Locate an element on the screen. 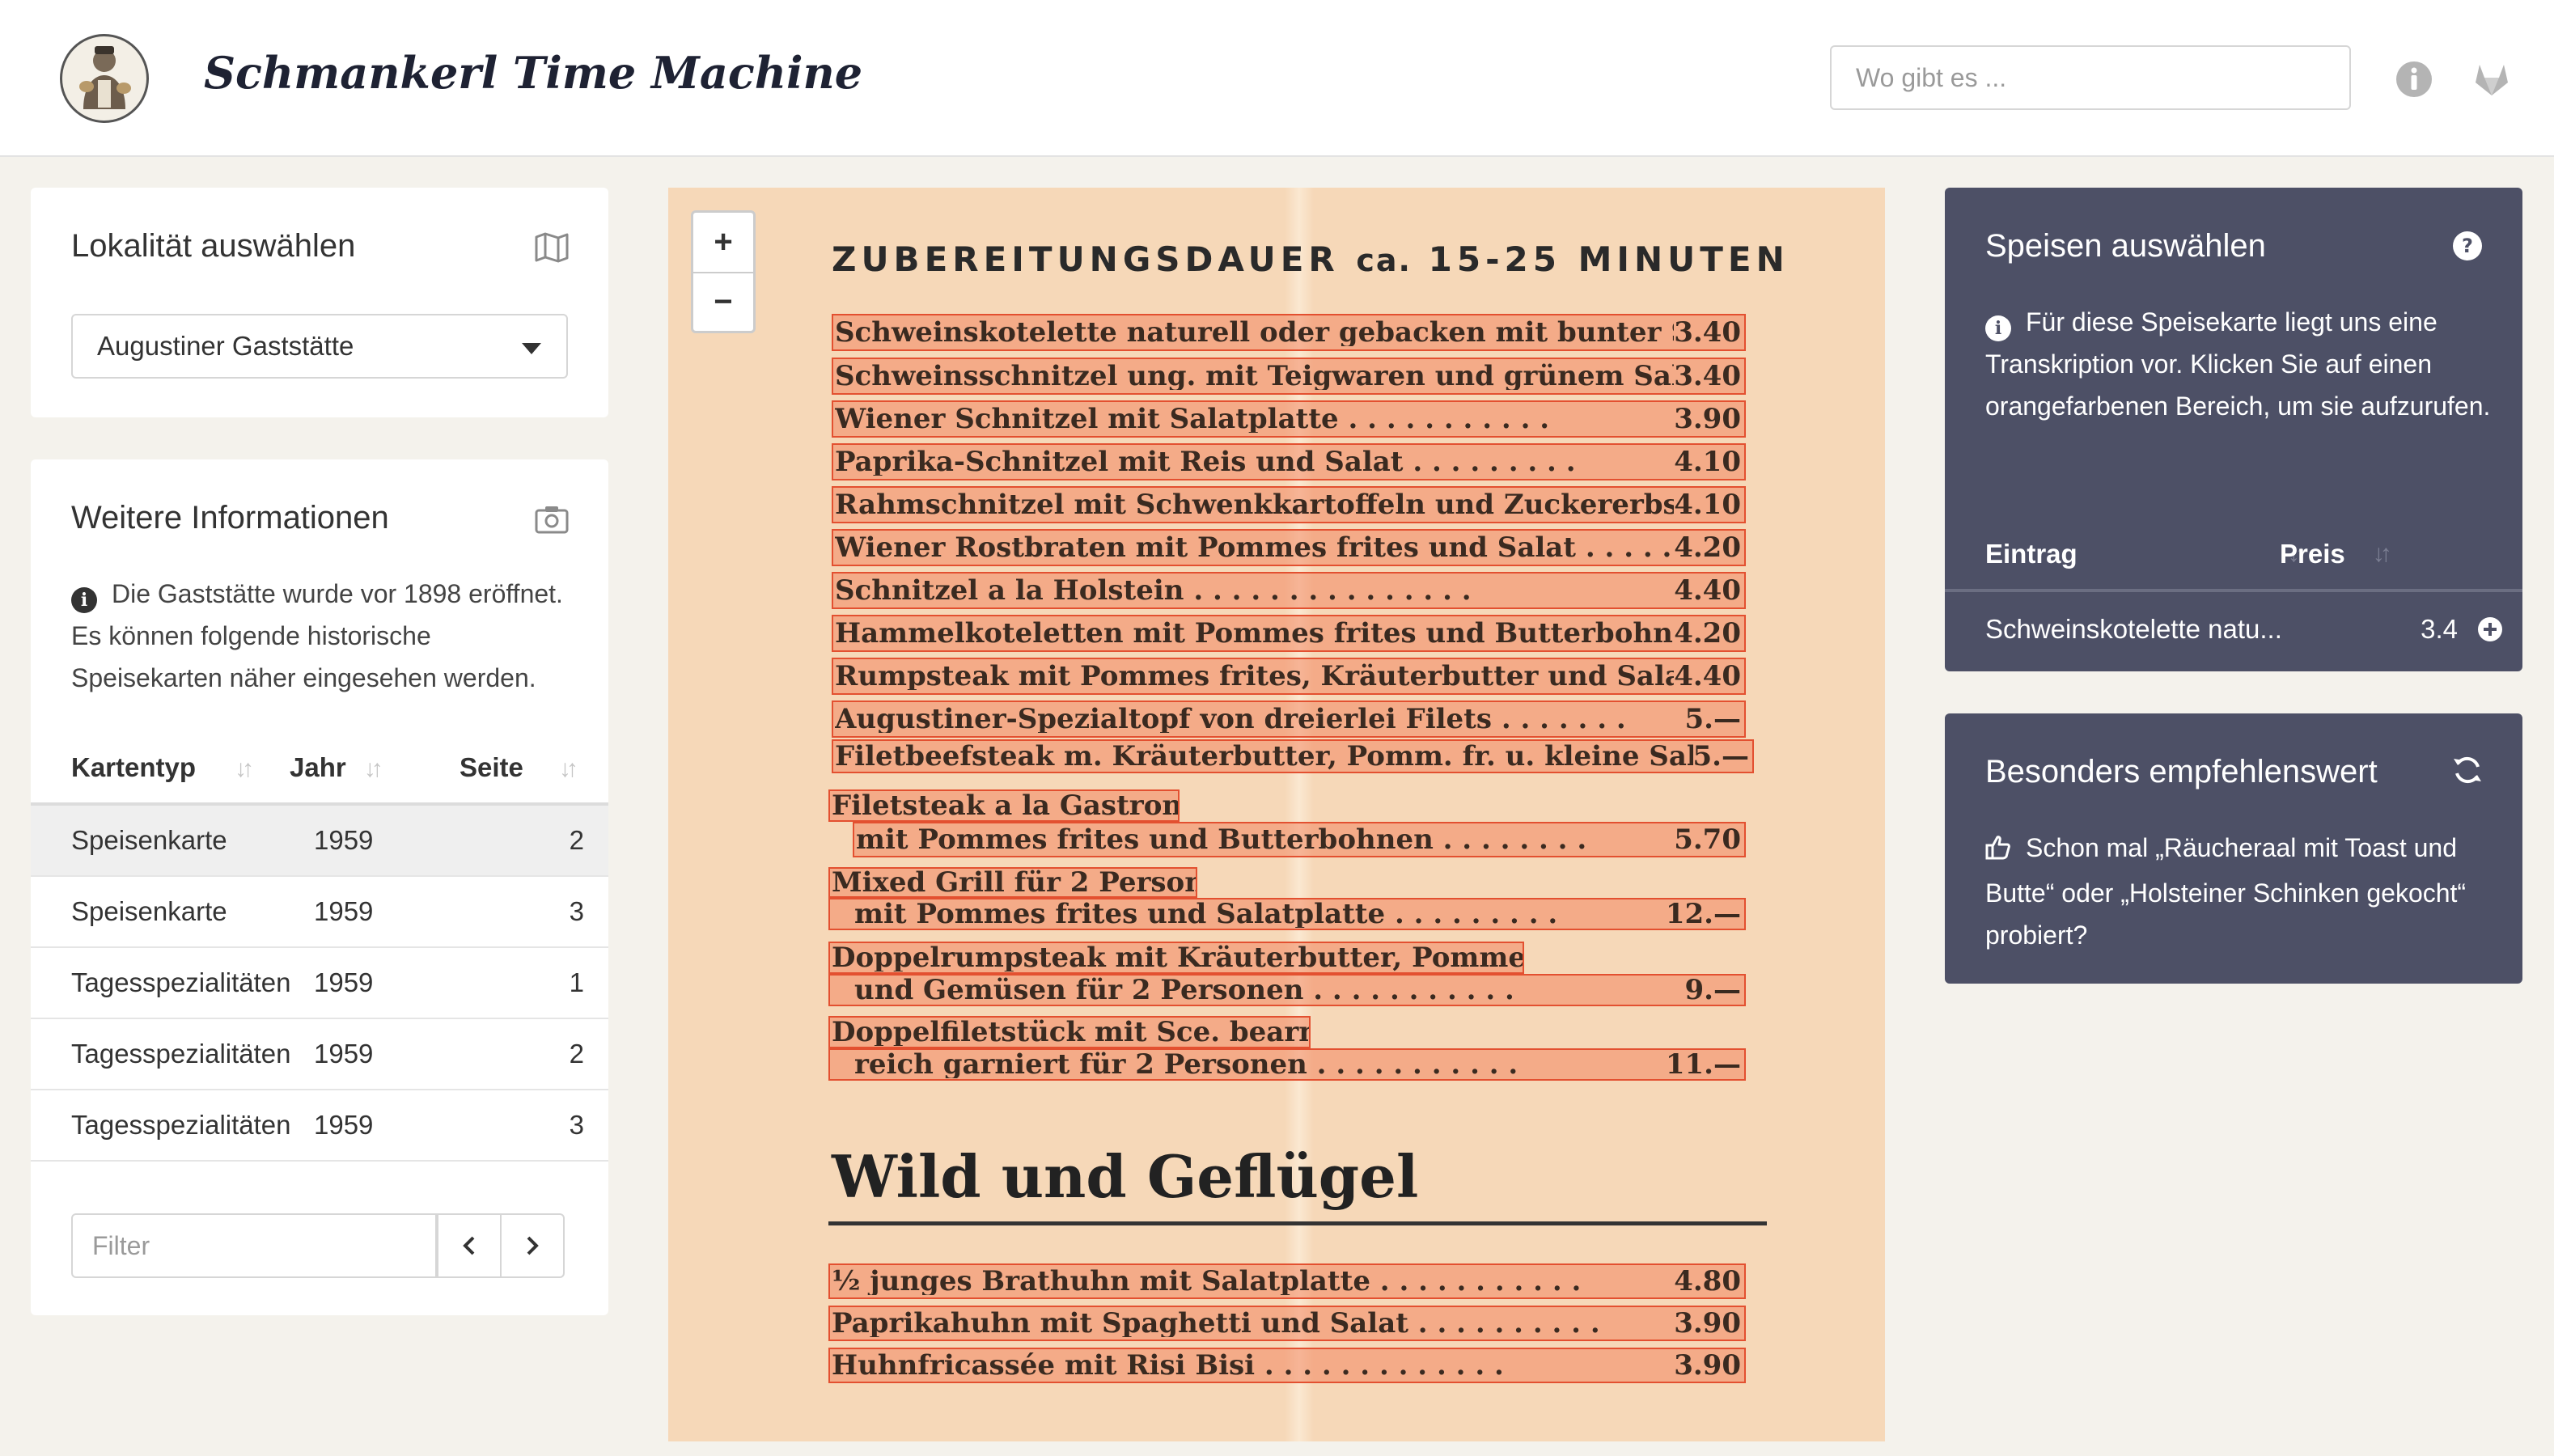  filter-input is located at coordinates (254, 1245).